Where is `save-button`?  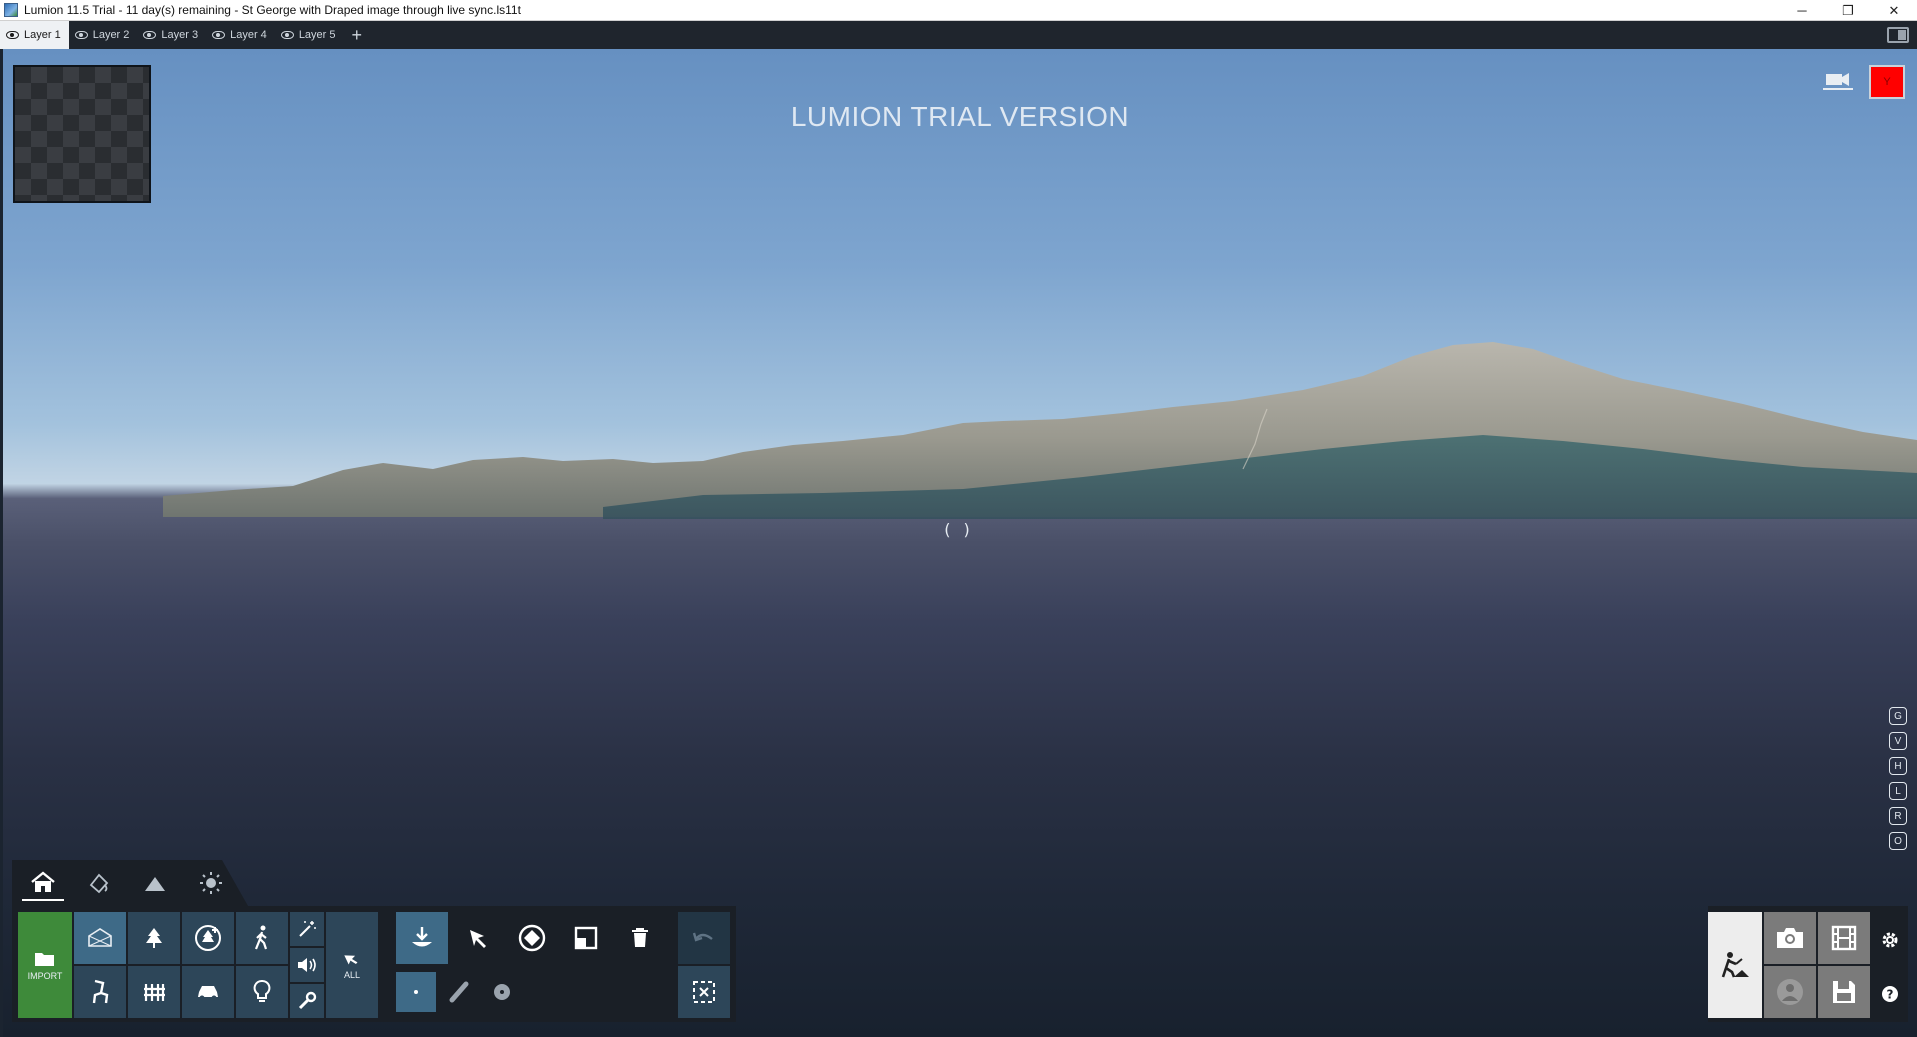
save-button is located at coordinates (1844, 992).